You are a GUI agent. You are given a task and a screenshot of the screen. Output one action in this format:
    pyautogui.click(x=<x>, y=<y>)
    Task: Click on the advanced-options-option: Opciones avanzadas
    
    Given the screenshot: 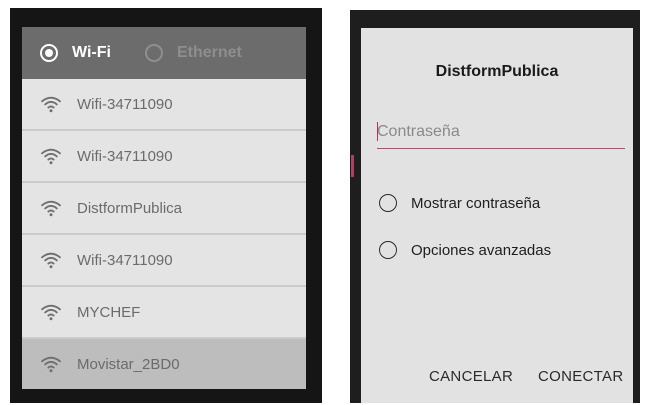 What is the action you would take?
    pyautogui.click(x=465, y=250)
    